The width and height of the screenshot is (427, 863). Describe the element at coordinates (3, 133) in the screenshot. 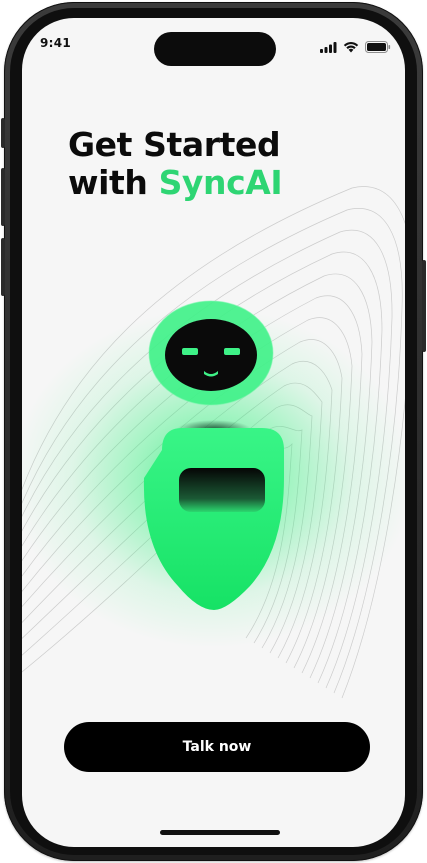

I see `action-button` at that location.